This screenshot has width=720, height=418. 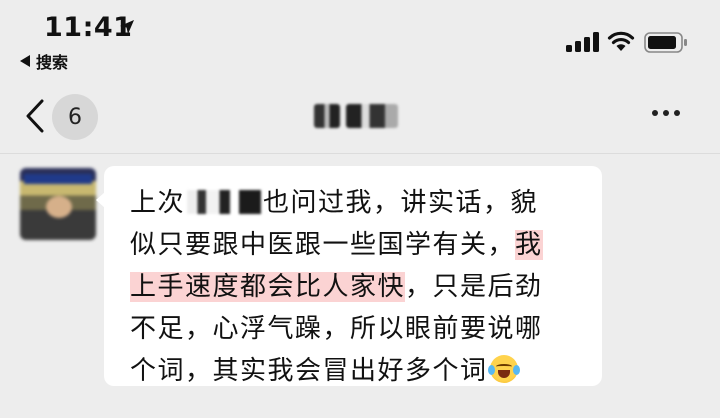 What do you see at coordinates (582, 42) in the screenshot?
I see `cellular-signal-icon` at bounding box center [582, 42].